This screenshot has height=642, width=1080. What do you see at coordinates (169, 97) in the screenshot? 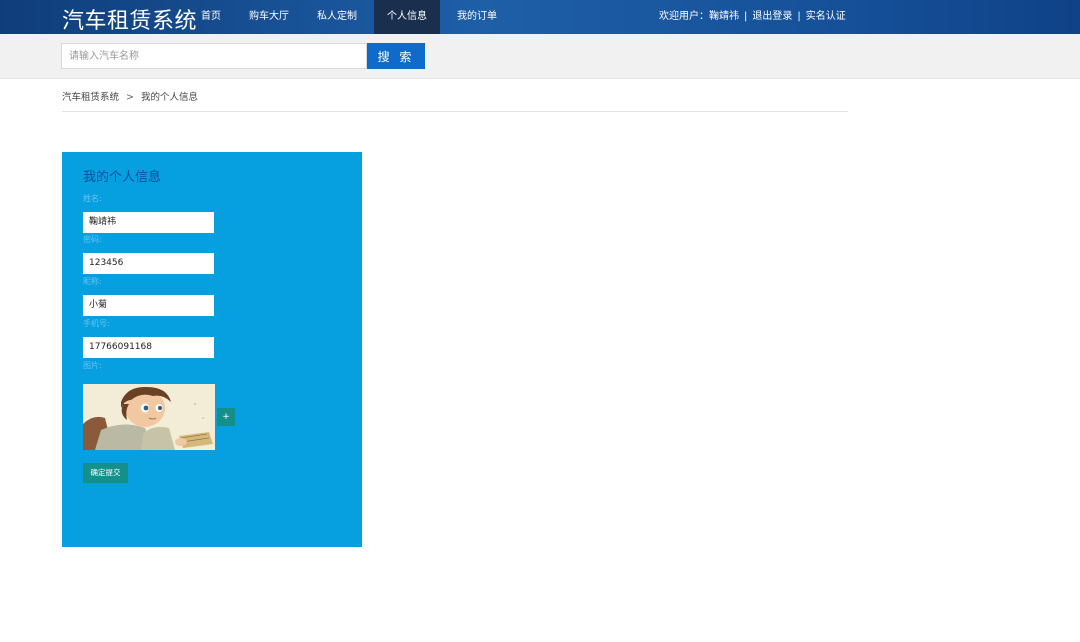
I see `breadcrumb-current: 我的个人信息` at bounding box center [169, 97].